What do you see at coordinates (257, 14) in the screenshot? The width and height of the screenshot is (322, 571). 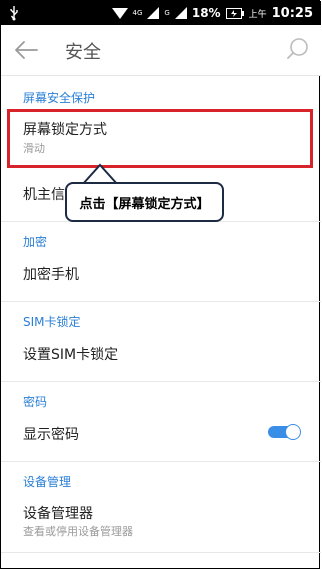 I see `ampm-label: 上午` at bounding box center [257, 14].